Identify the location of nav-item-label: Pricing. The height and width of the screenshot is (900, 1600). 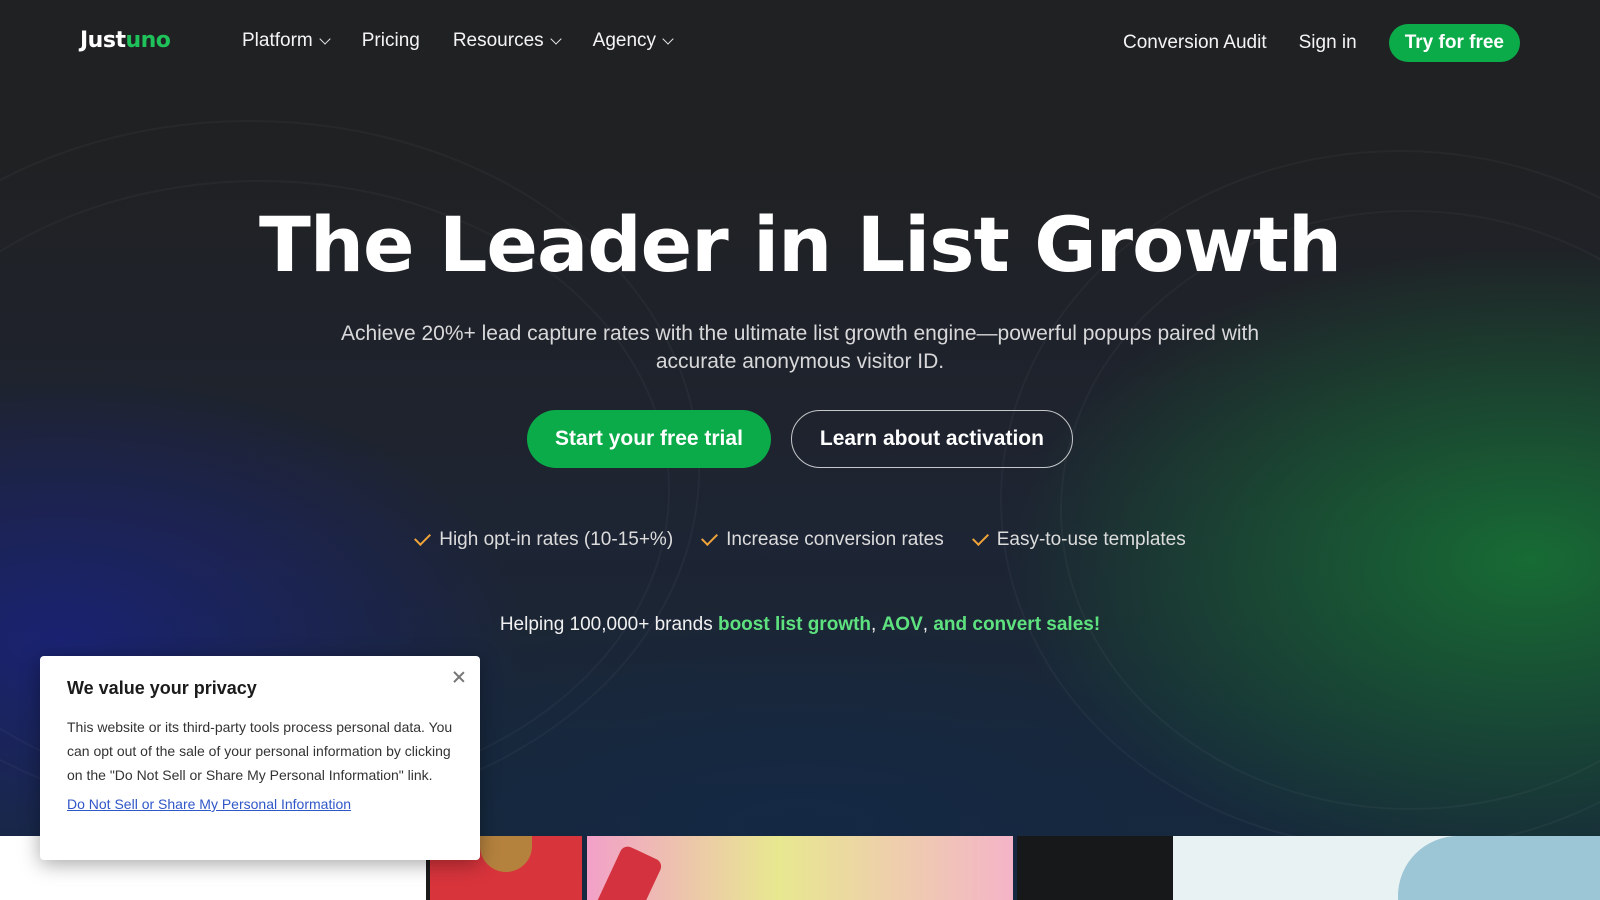
(390, 40).